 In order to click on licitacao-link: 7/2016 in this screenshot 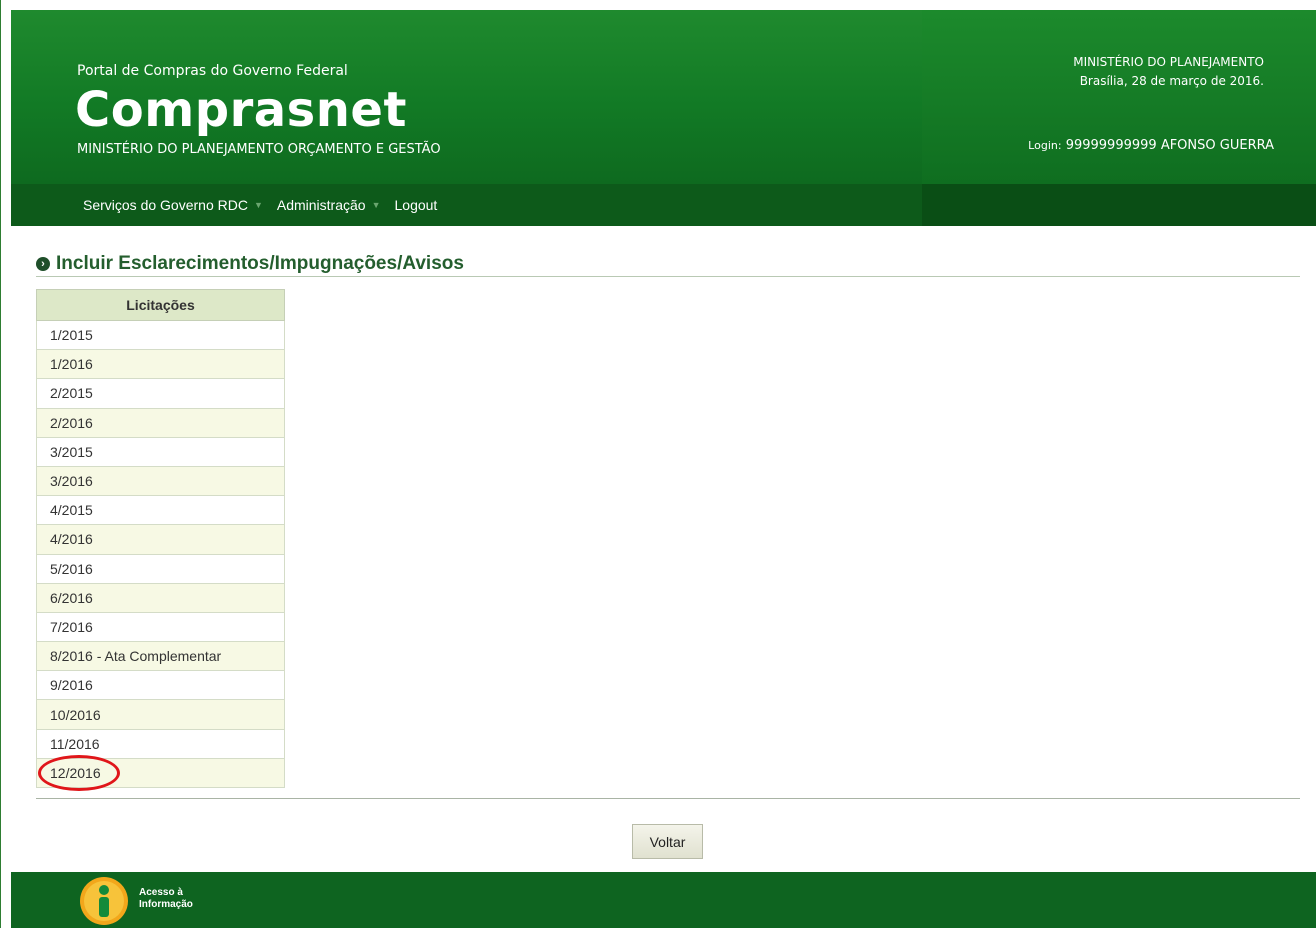, I will do `click(160, 627)`.